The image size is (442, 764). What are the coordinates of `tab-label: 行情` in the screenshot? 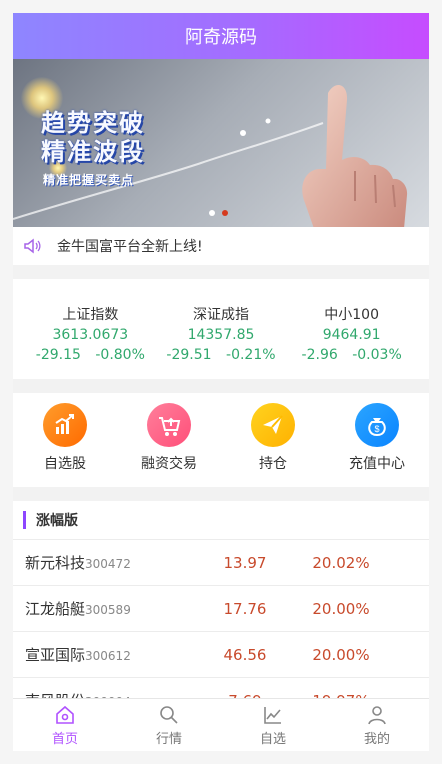 It's located at (168, 739).